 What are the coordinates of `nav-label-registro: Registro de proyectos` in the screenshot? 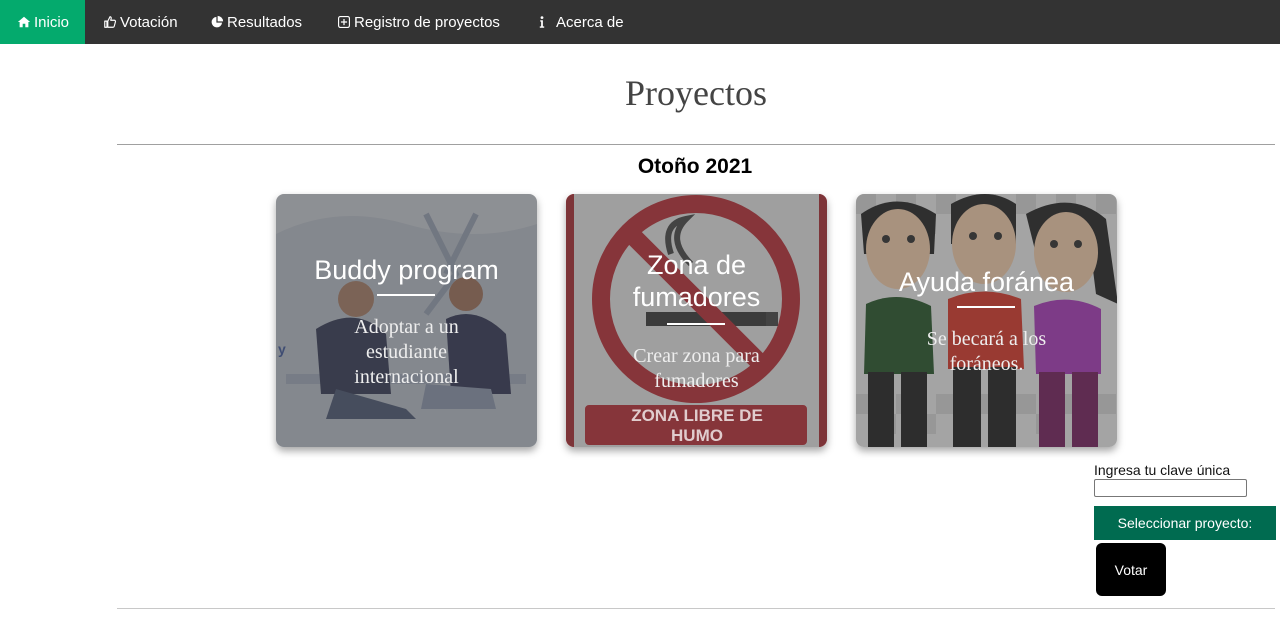 It's located at (427, 22).